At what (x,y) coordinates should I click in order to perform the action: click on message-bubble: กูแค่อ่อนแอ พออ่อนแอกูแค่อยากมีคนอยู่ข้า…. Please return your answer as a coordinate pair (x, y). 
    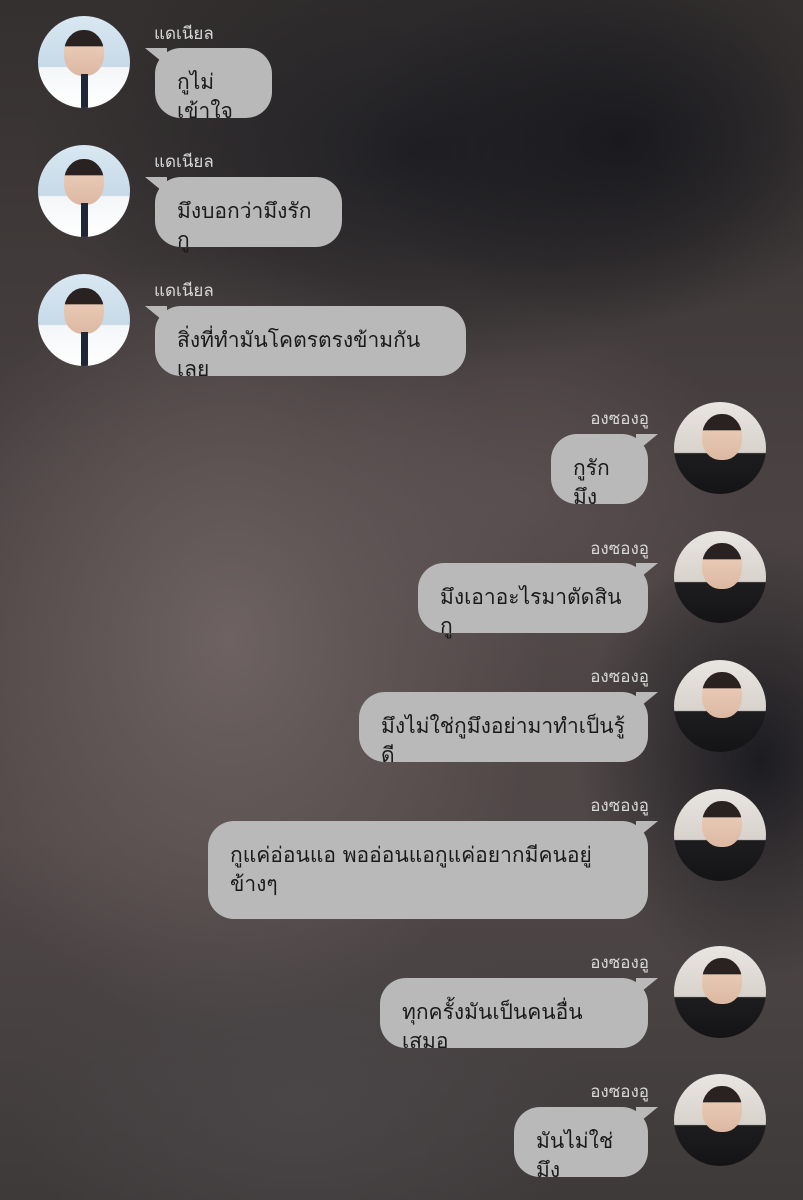
    Looking at the image, I should click on (428, 870).